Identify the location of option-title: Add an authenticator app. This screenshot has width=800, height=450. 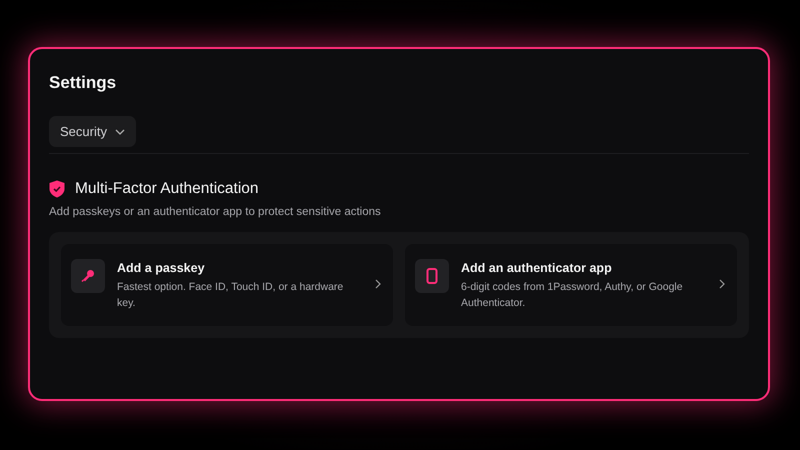
(537, 268).